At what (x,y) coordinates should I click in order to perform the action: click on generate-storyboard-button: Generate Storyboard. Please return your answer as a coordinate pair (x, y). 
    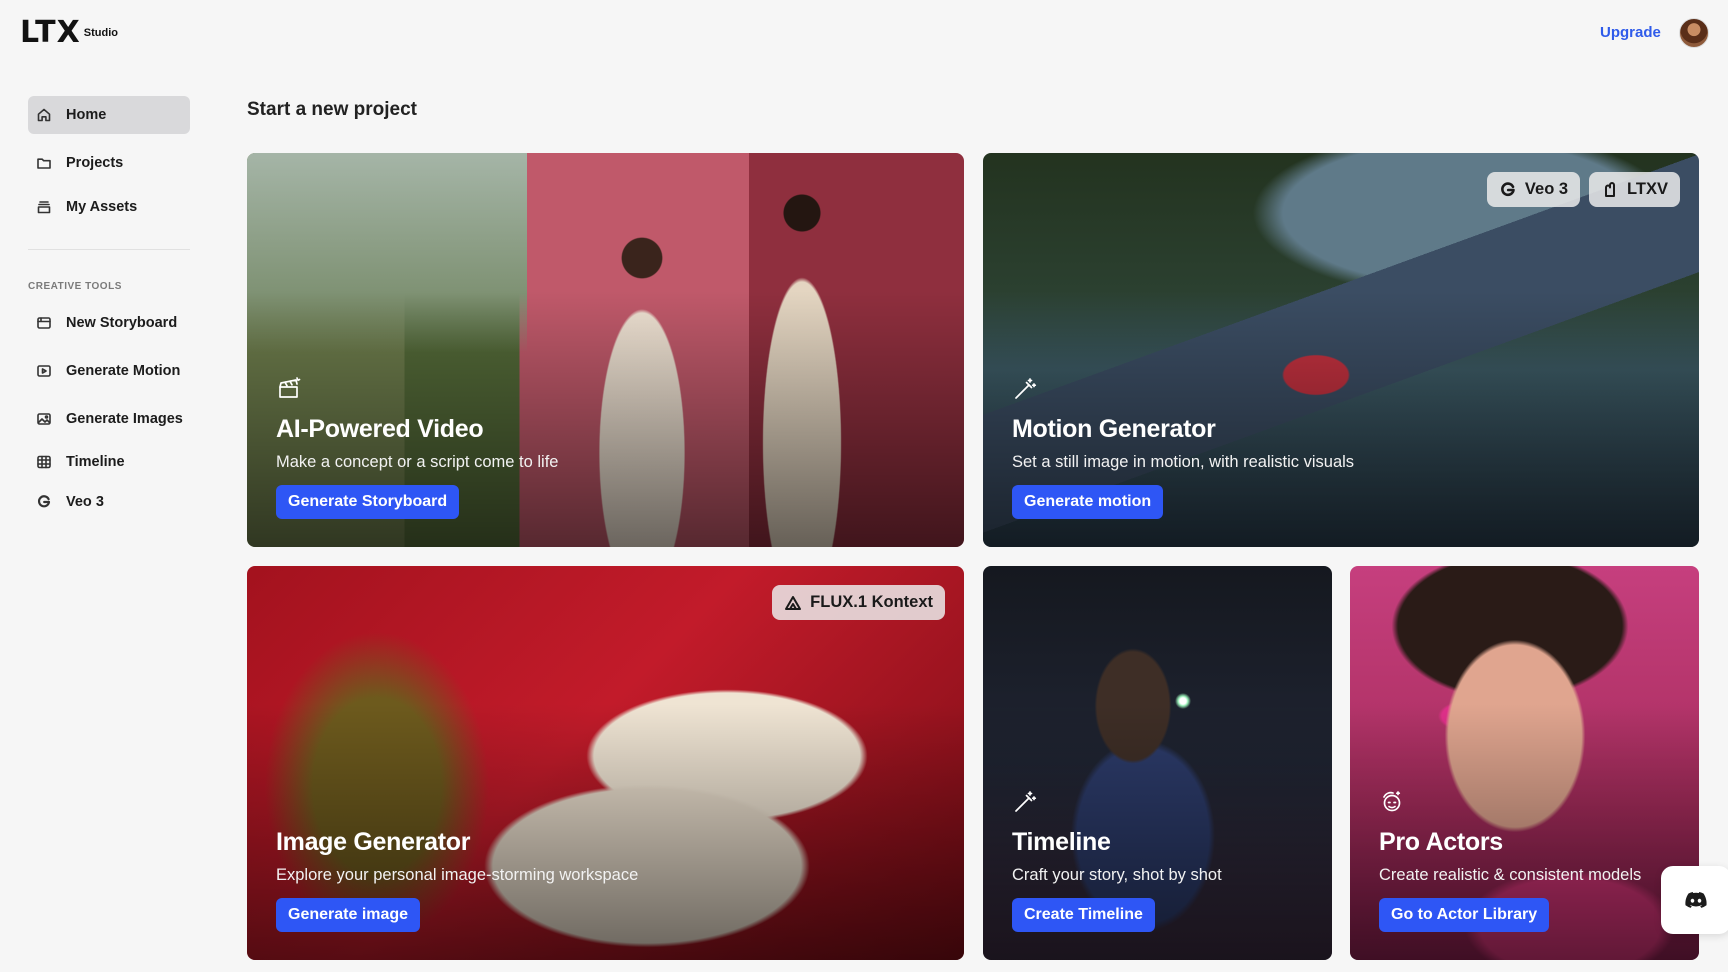
    Looking at the image, I should click on (368, 502).